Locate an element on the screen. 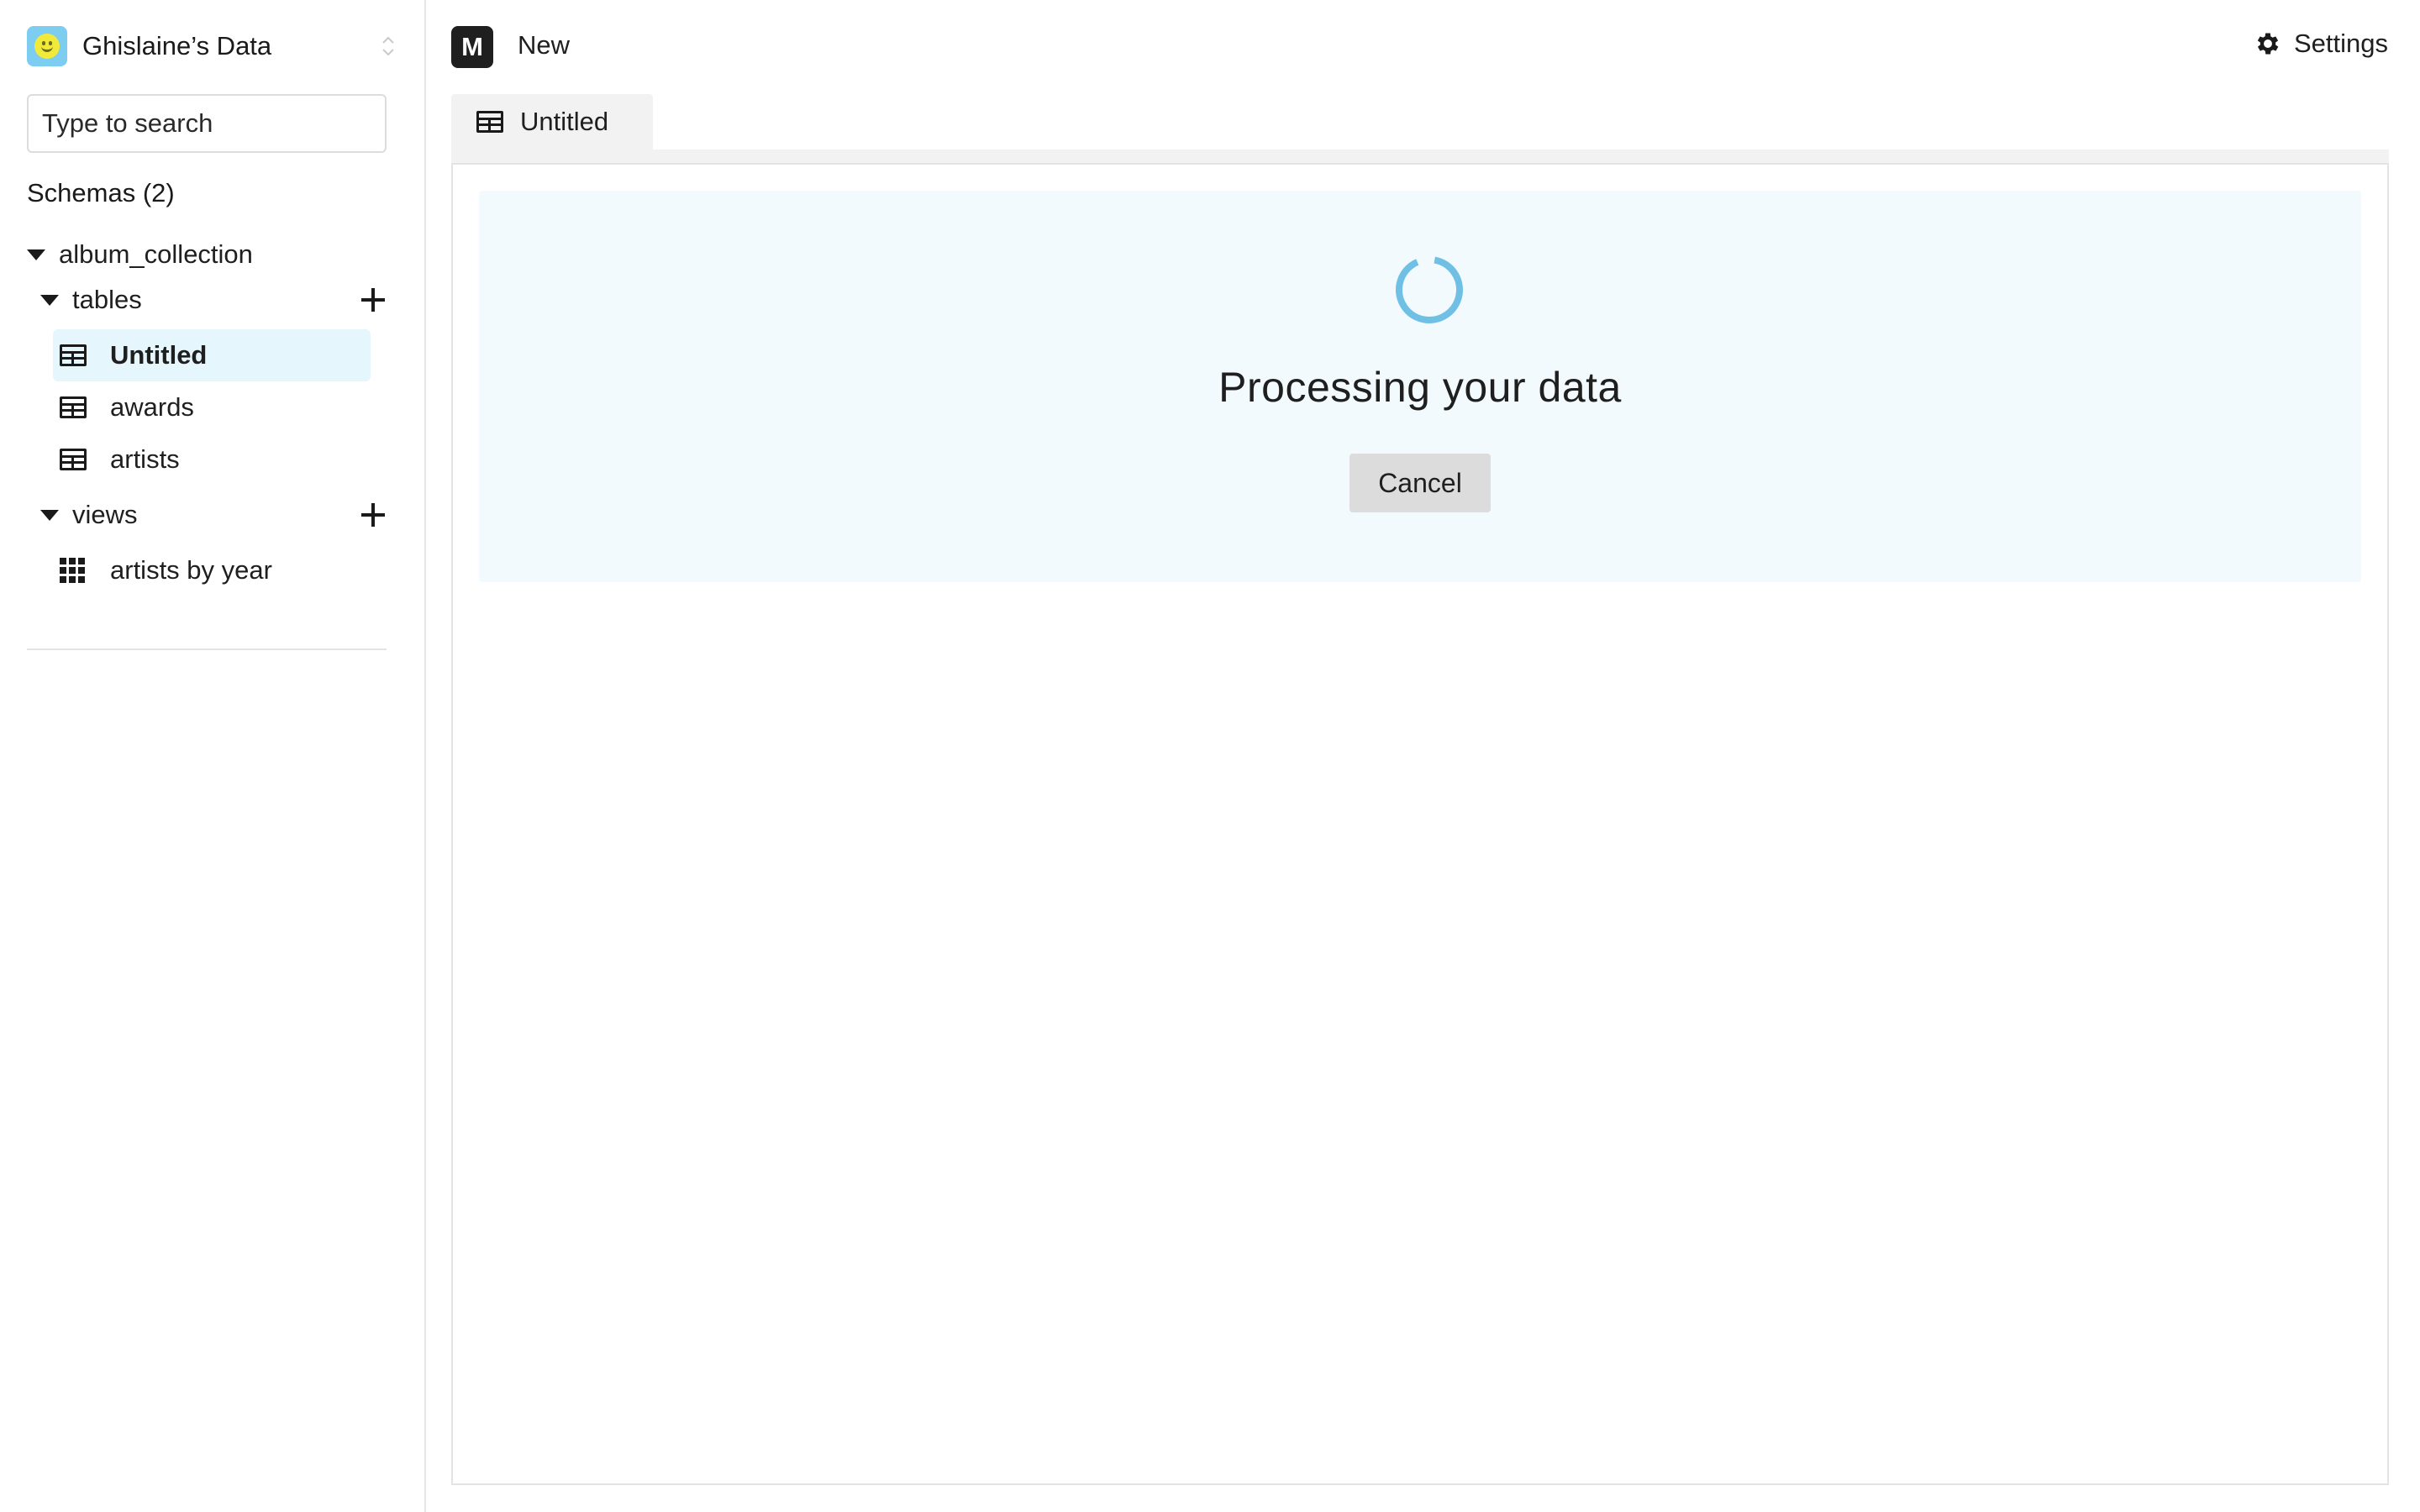 This screenshot has width=2420, height=1512. tables-group: tables is located at coordinates (91, 300).